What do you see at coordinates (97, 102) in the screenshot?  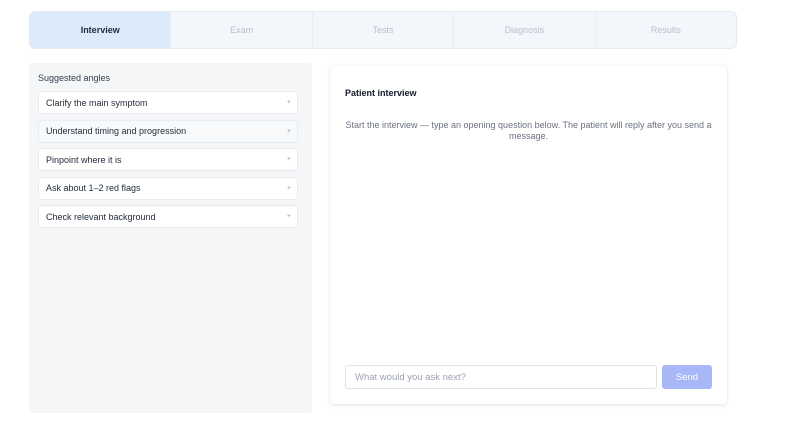 I see `suggestion-label: Clarify the main symptom` at bounding box center [97, 102].